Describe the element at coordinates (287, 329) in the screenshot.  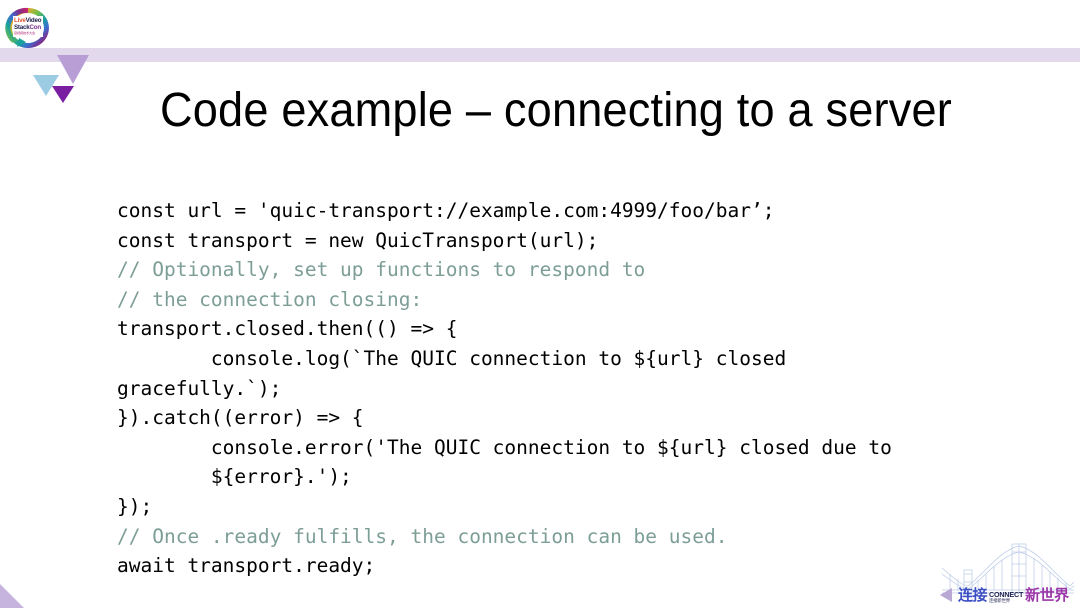
I see `code-line: transport.closed.then(() => {` at that location.